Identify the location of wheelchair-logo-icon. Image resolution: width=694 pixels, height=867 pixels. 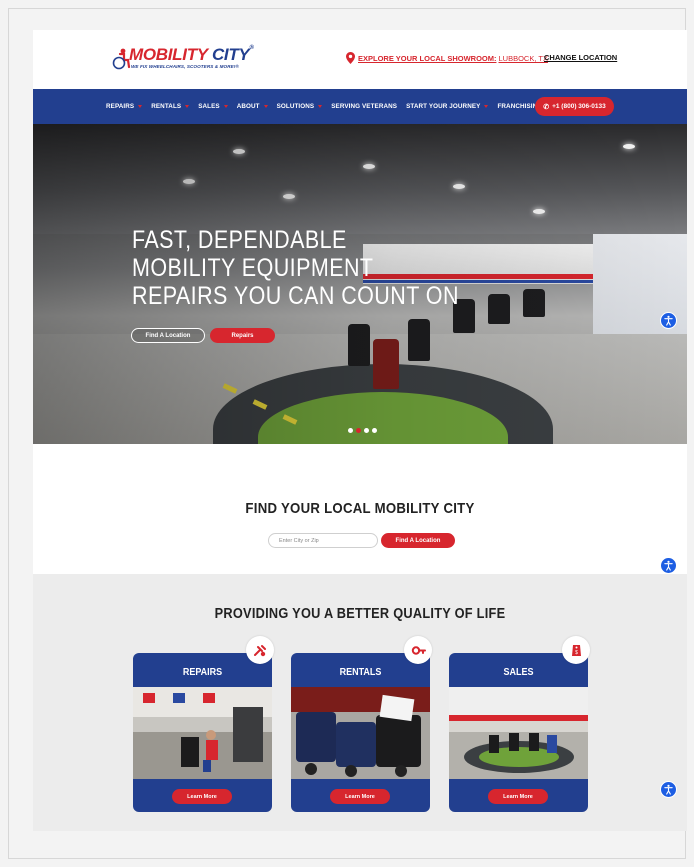
(121, 59).